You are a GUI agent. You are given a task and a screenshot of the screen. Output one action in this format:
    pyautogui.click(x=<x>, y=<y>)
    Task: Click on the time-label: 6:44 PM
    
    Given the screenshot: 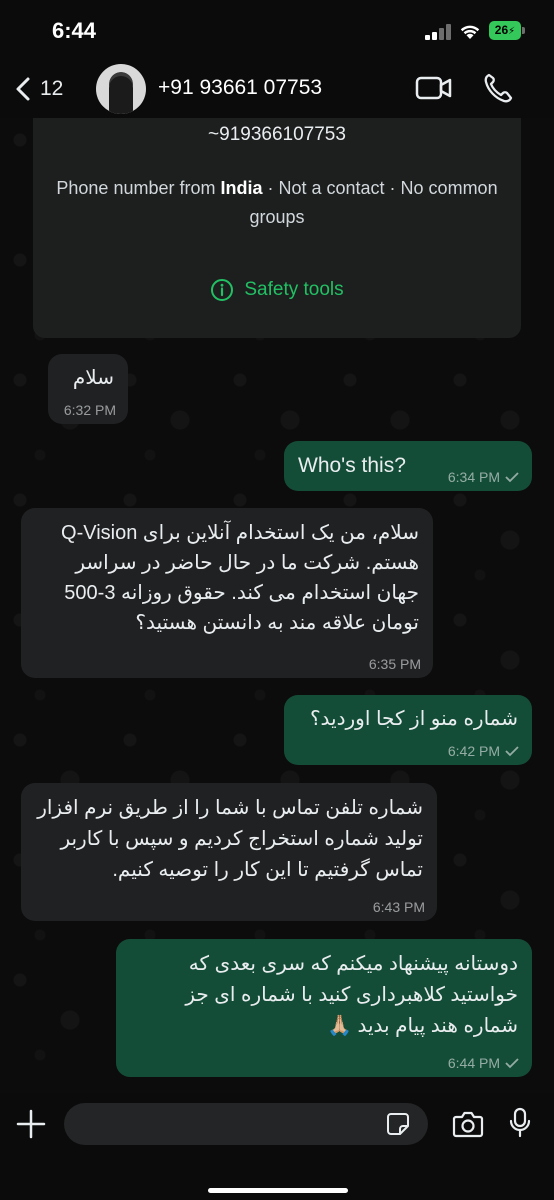 What is the action you would take?
    pyautogui.click(x=473, y=1063)
    